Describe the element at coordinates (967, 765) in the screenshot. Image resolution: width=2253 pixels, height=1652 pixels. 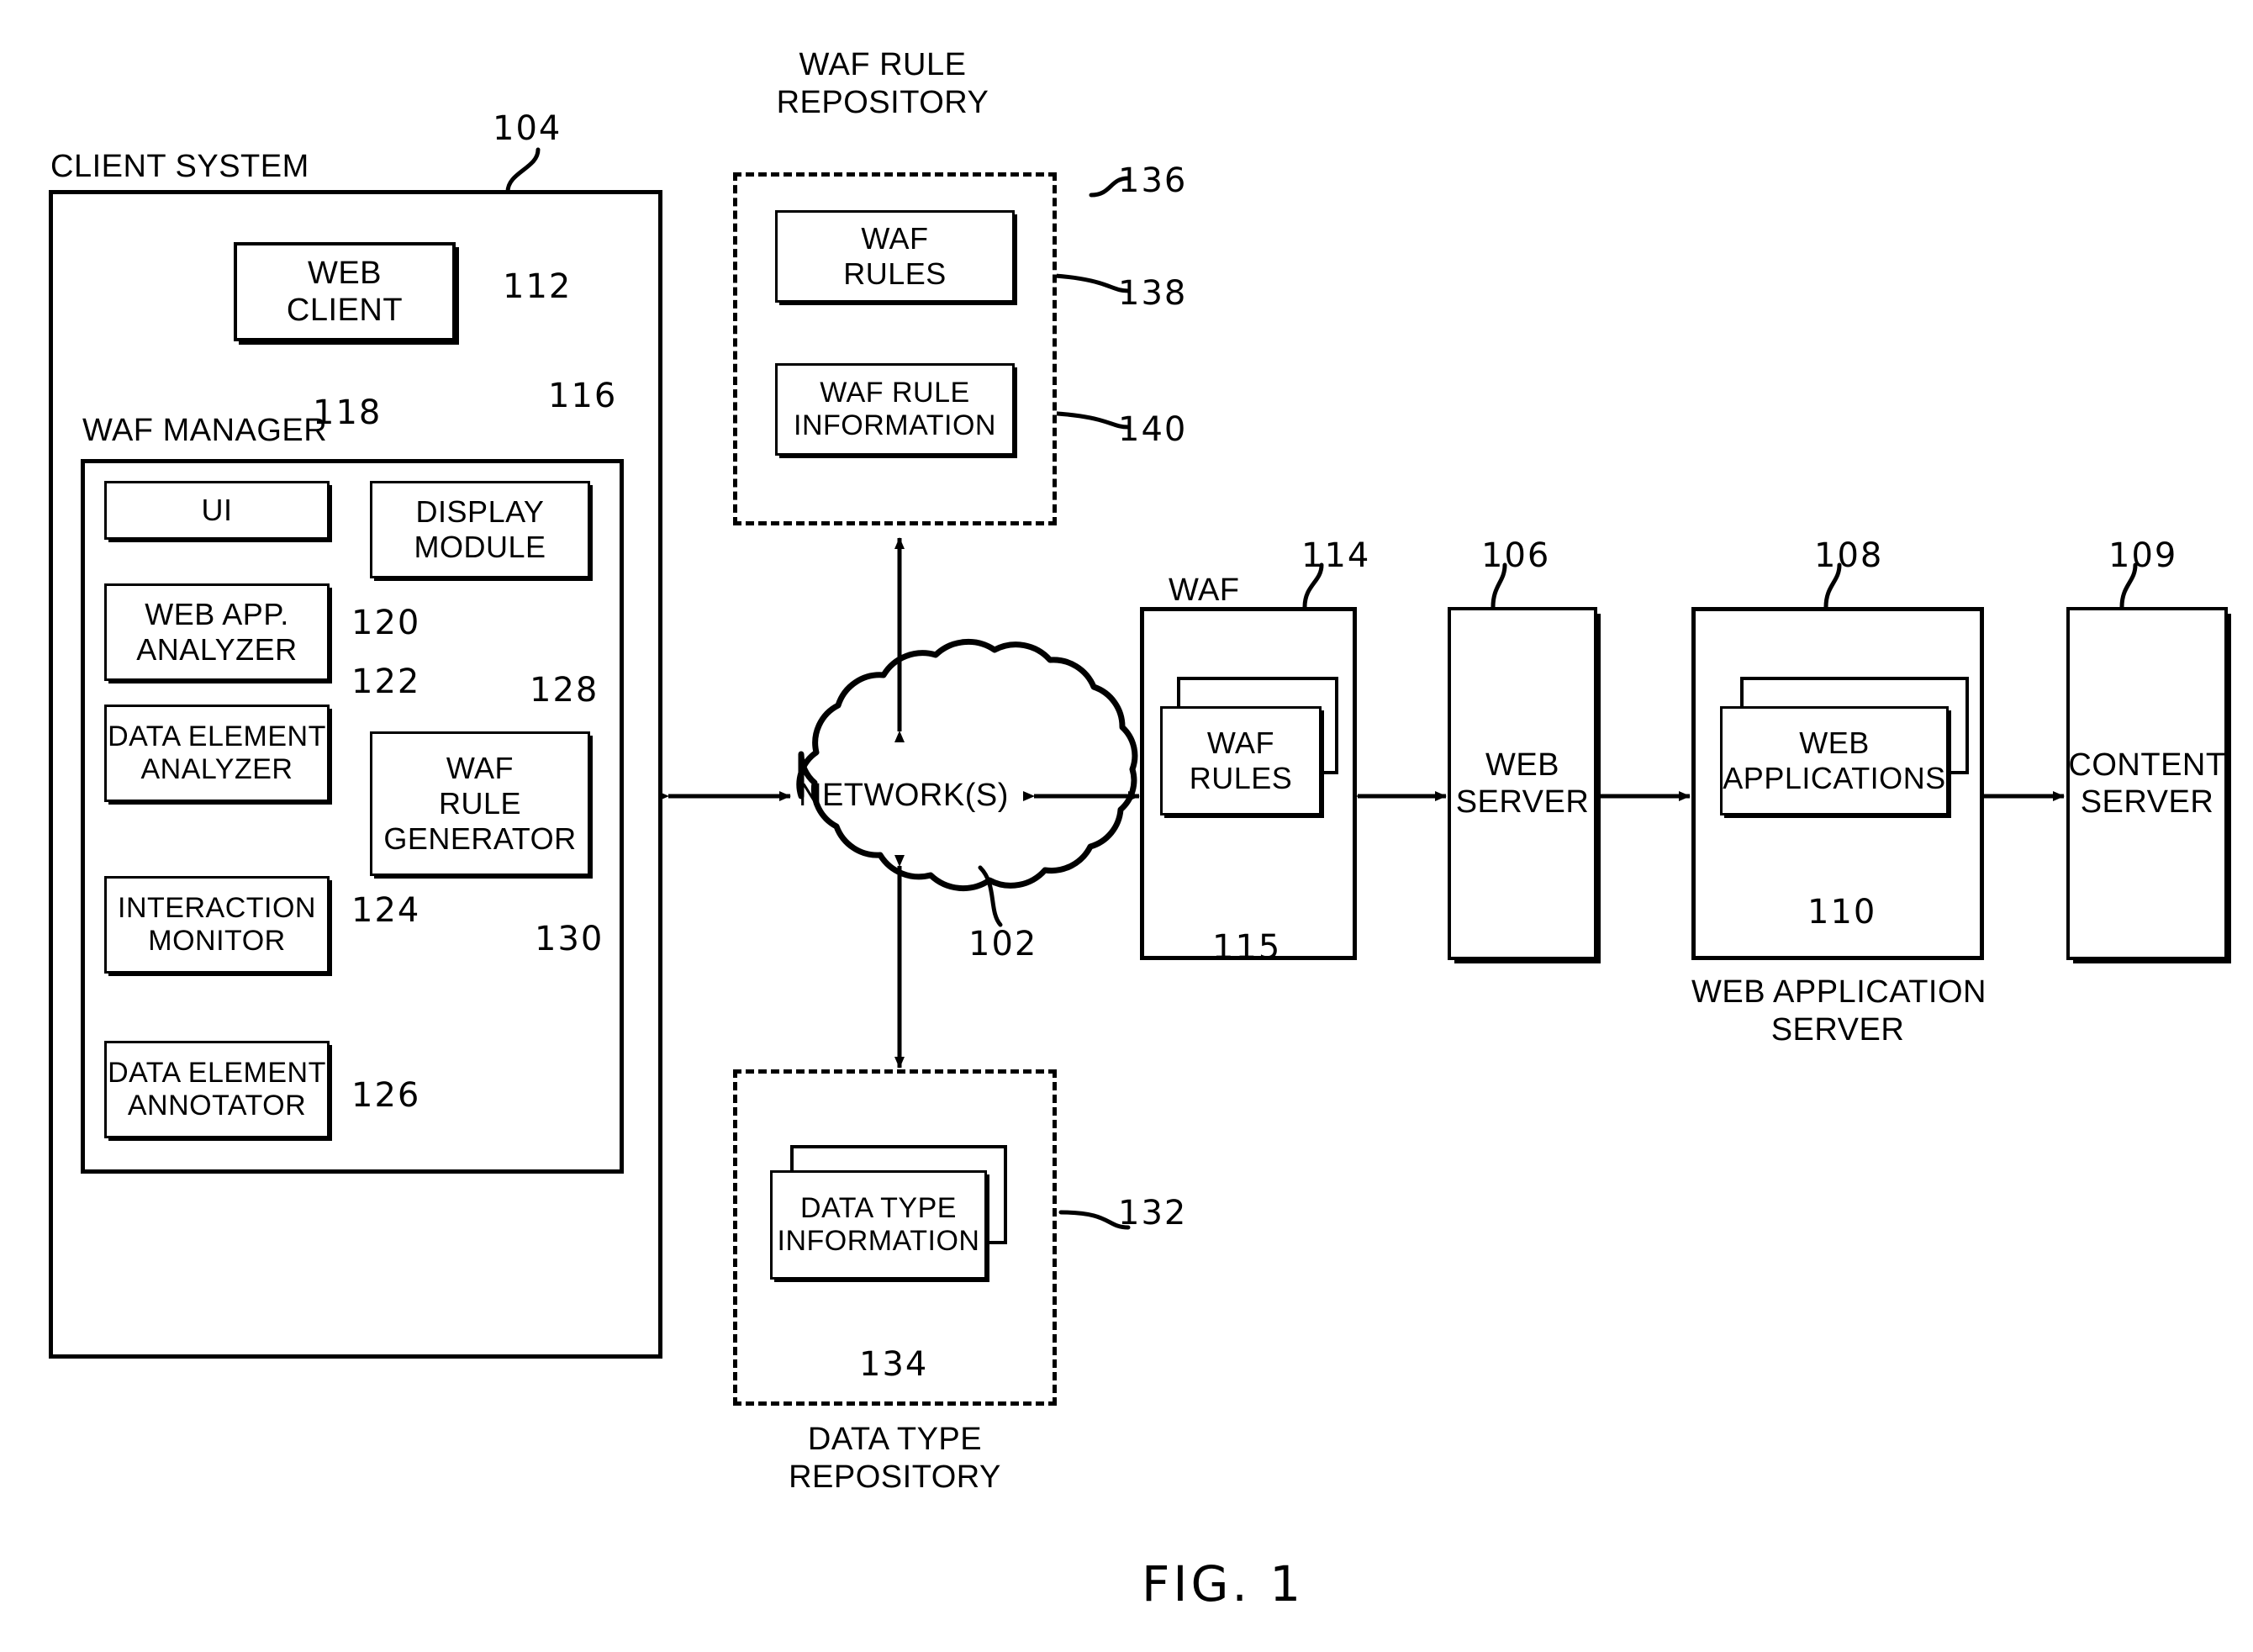
I see `network-cloud-shape` at that location.